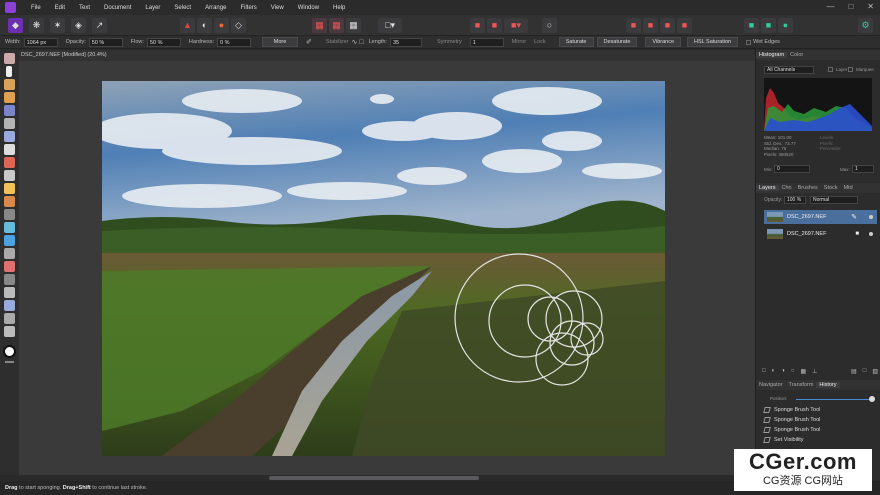  Describe the element at coordinates (9, 97) in the screenshot. I see `selection-brush-icon` at that location.